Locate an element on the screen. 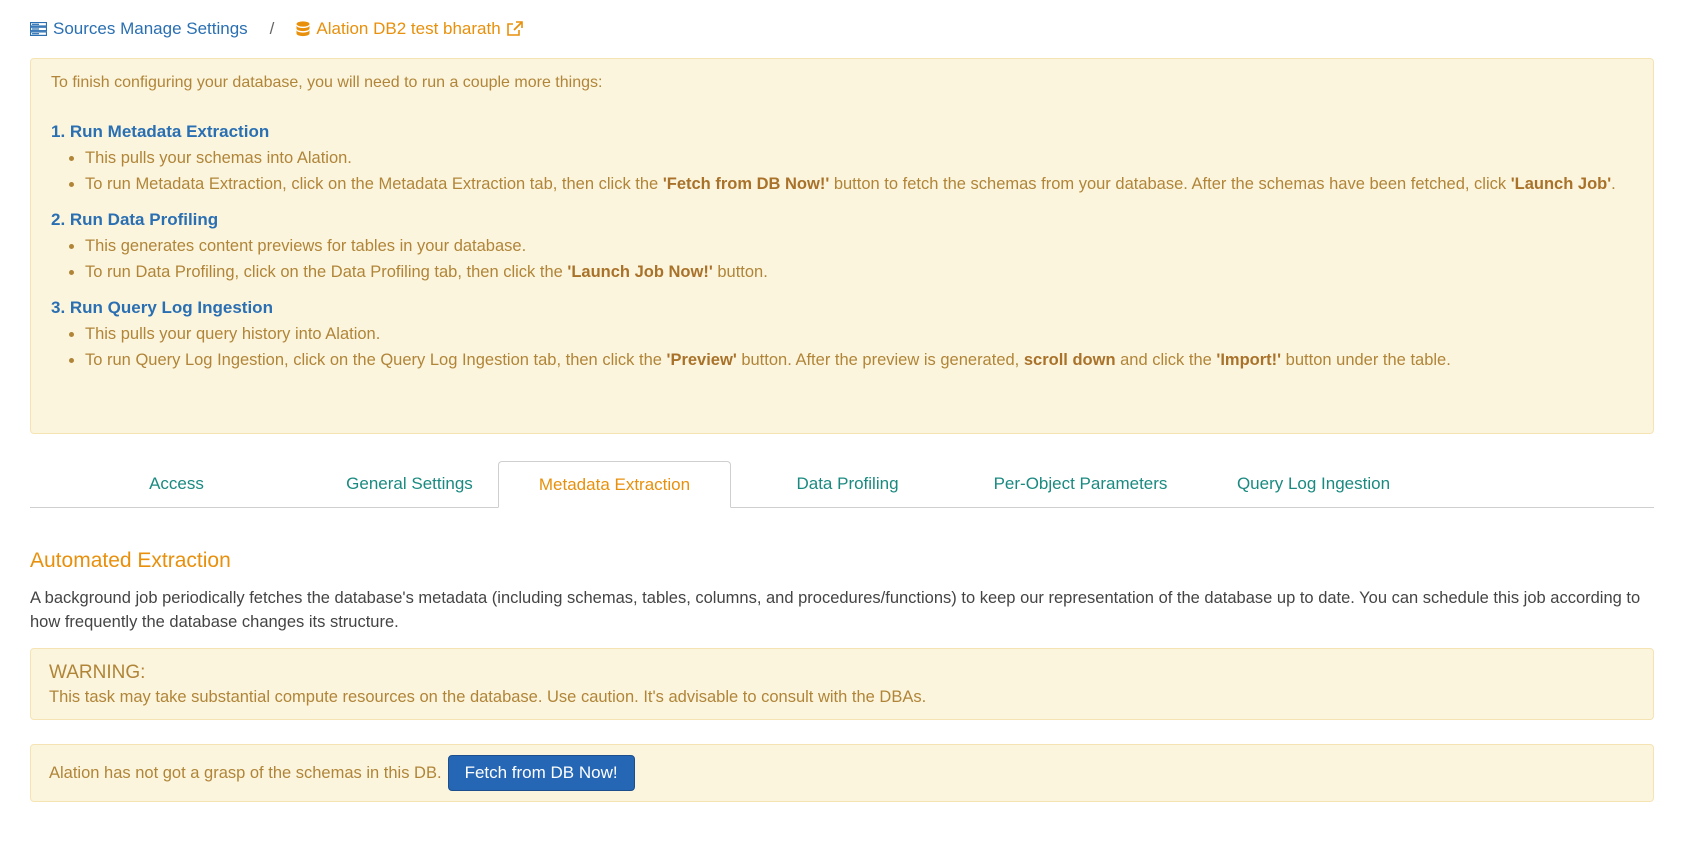 Image resolution: width=1684 pixels, height=852 pixels. server-list-icon is located at coordinates (38, 29).